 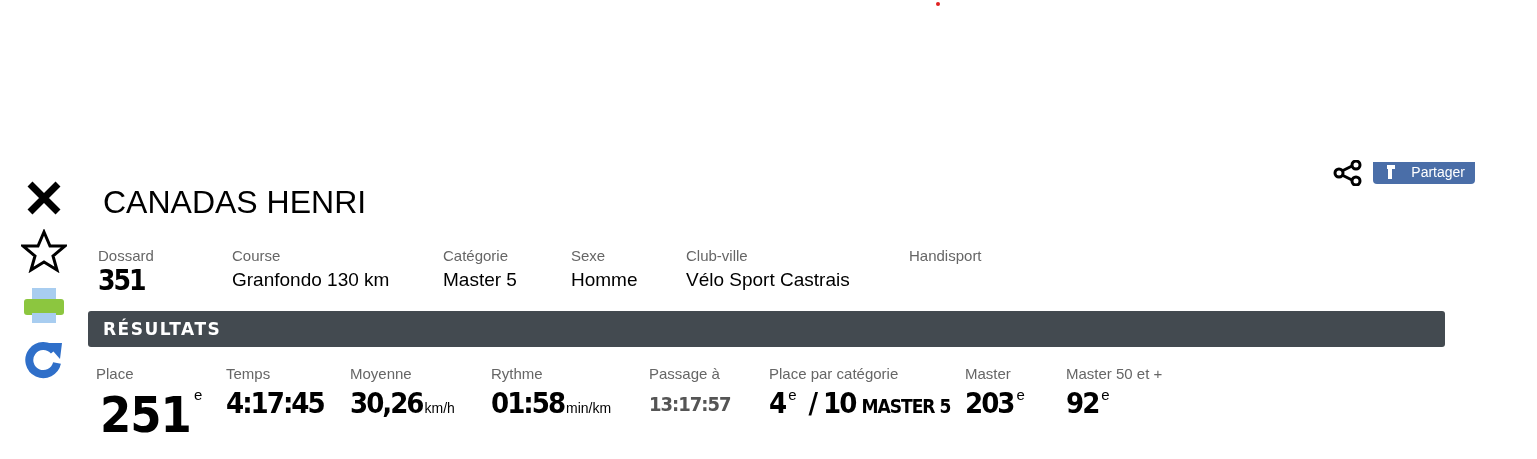 What do you see at coordinates (44, 251) in the screenshot?
I see `star-icon` at bounding box center [44, 251].